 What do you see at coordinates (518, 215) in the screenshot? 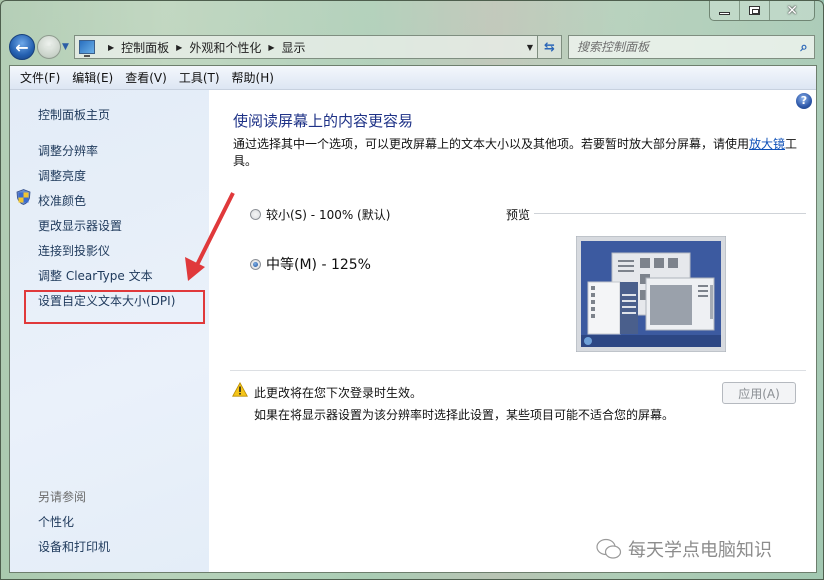
I see `preview-label: 预览` at bounding box center [518, 215].